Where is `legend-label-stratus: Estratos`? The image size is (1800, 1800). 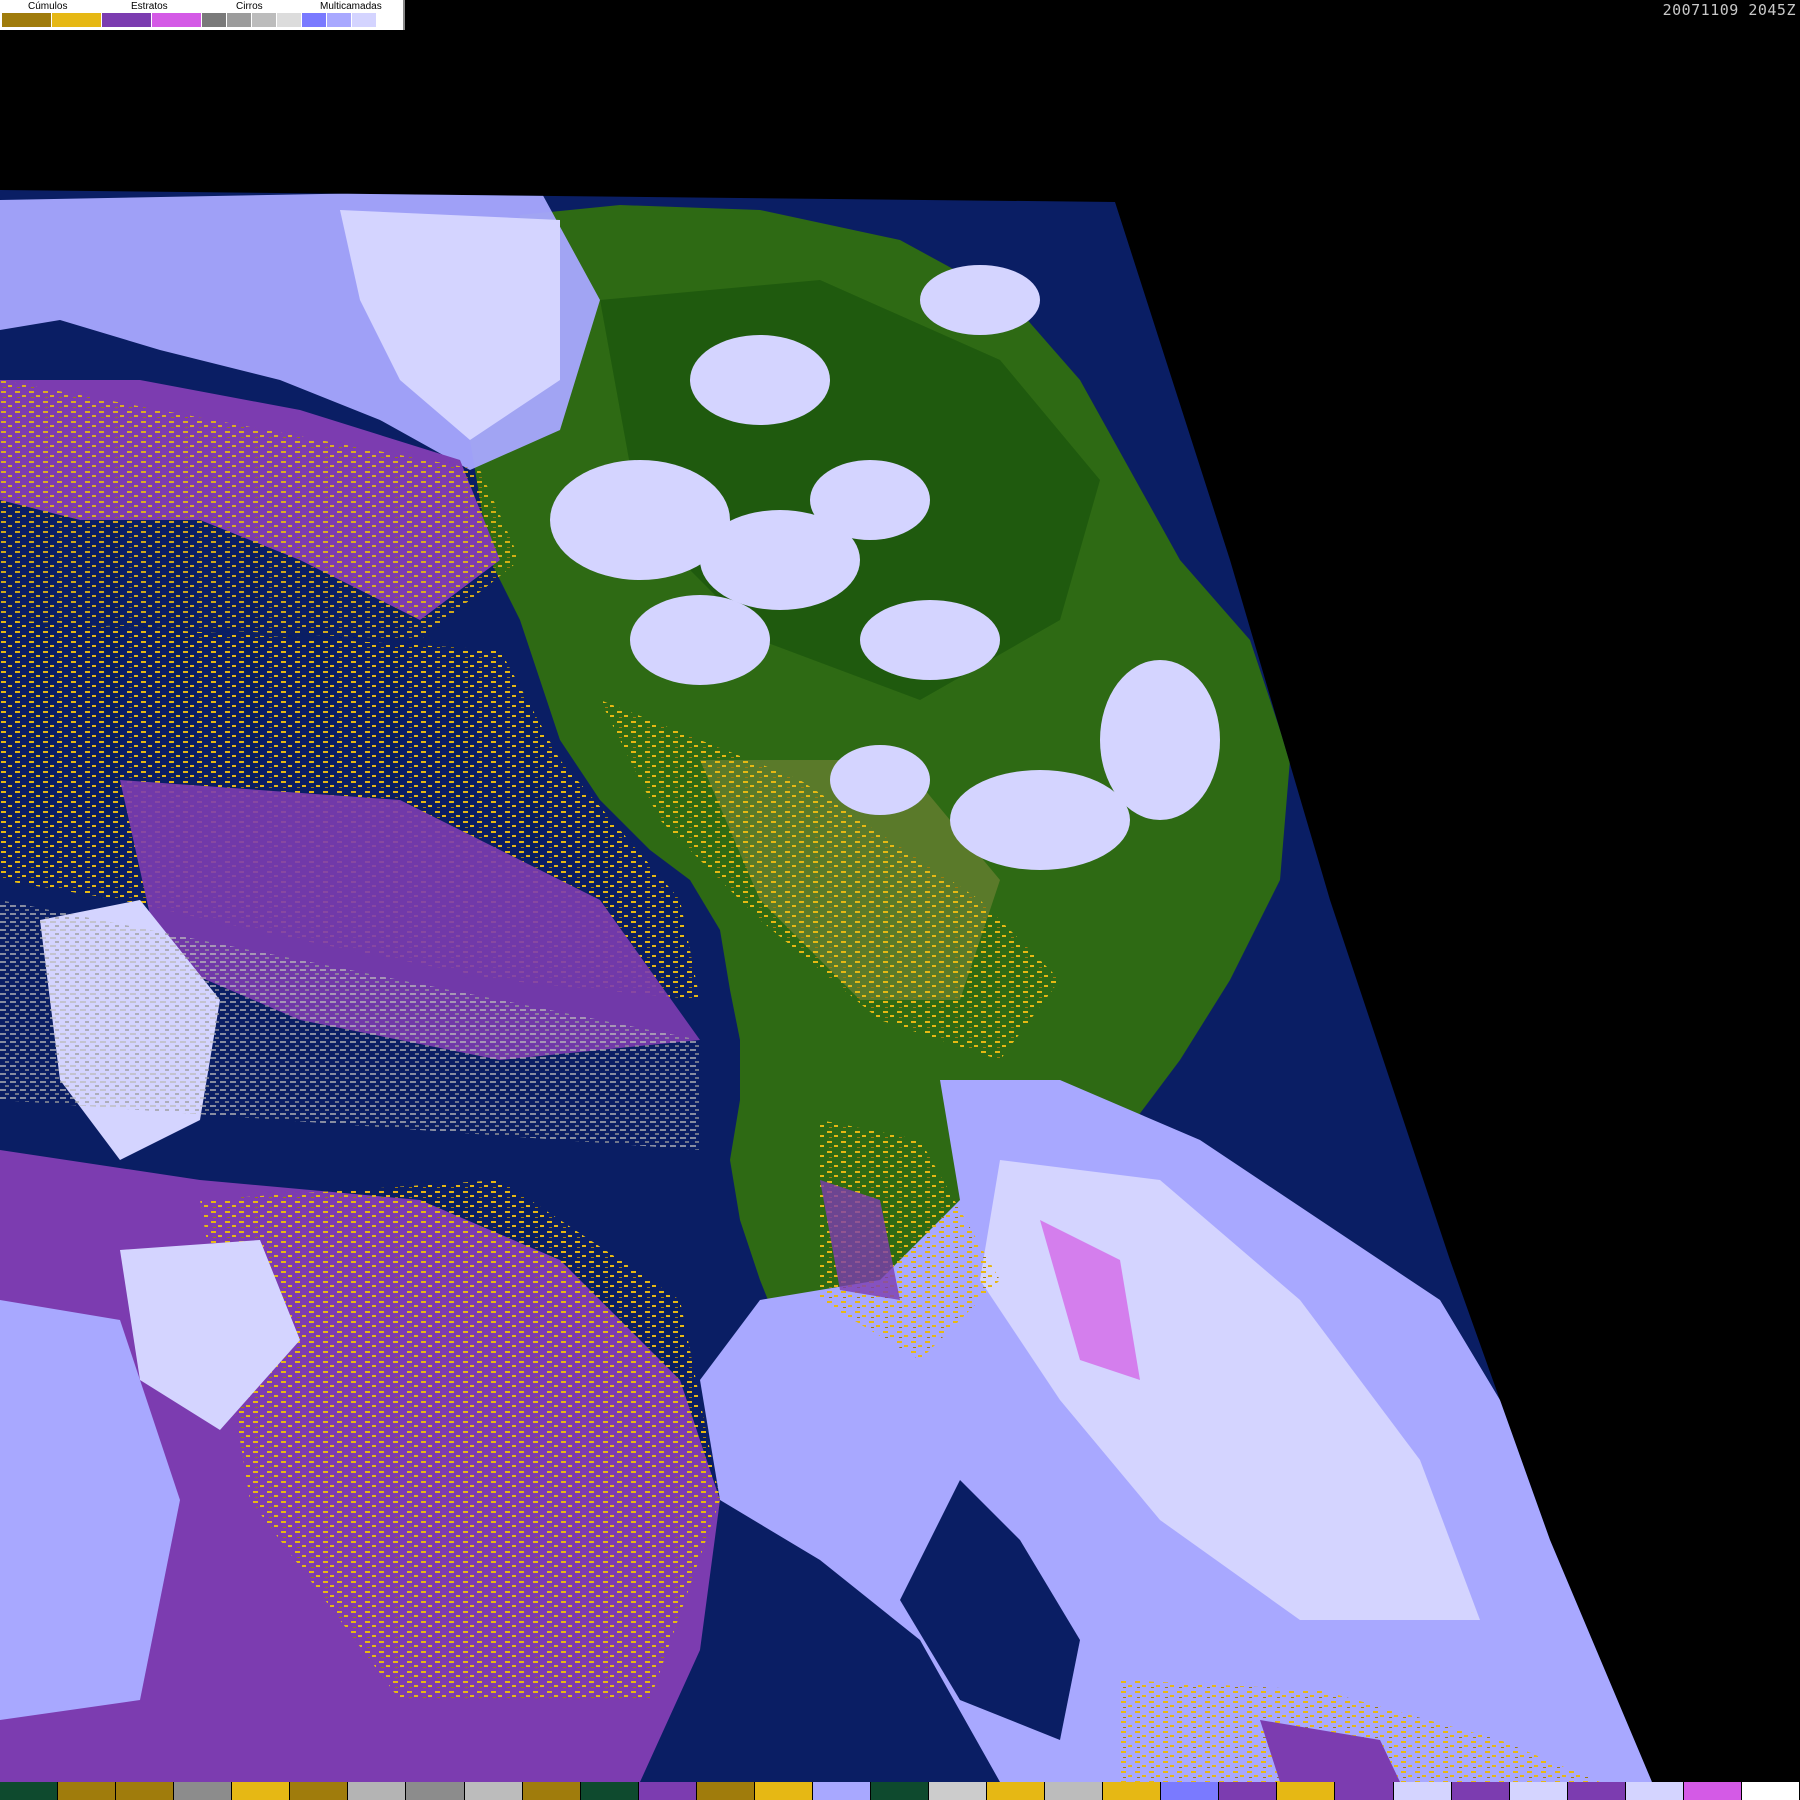
legend-label-stratus: Estratos is located at coordinates (149, 6).